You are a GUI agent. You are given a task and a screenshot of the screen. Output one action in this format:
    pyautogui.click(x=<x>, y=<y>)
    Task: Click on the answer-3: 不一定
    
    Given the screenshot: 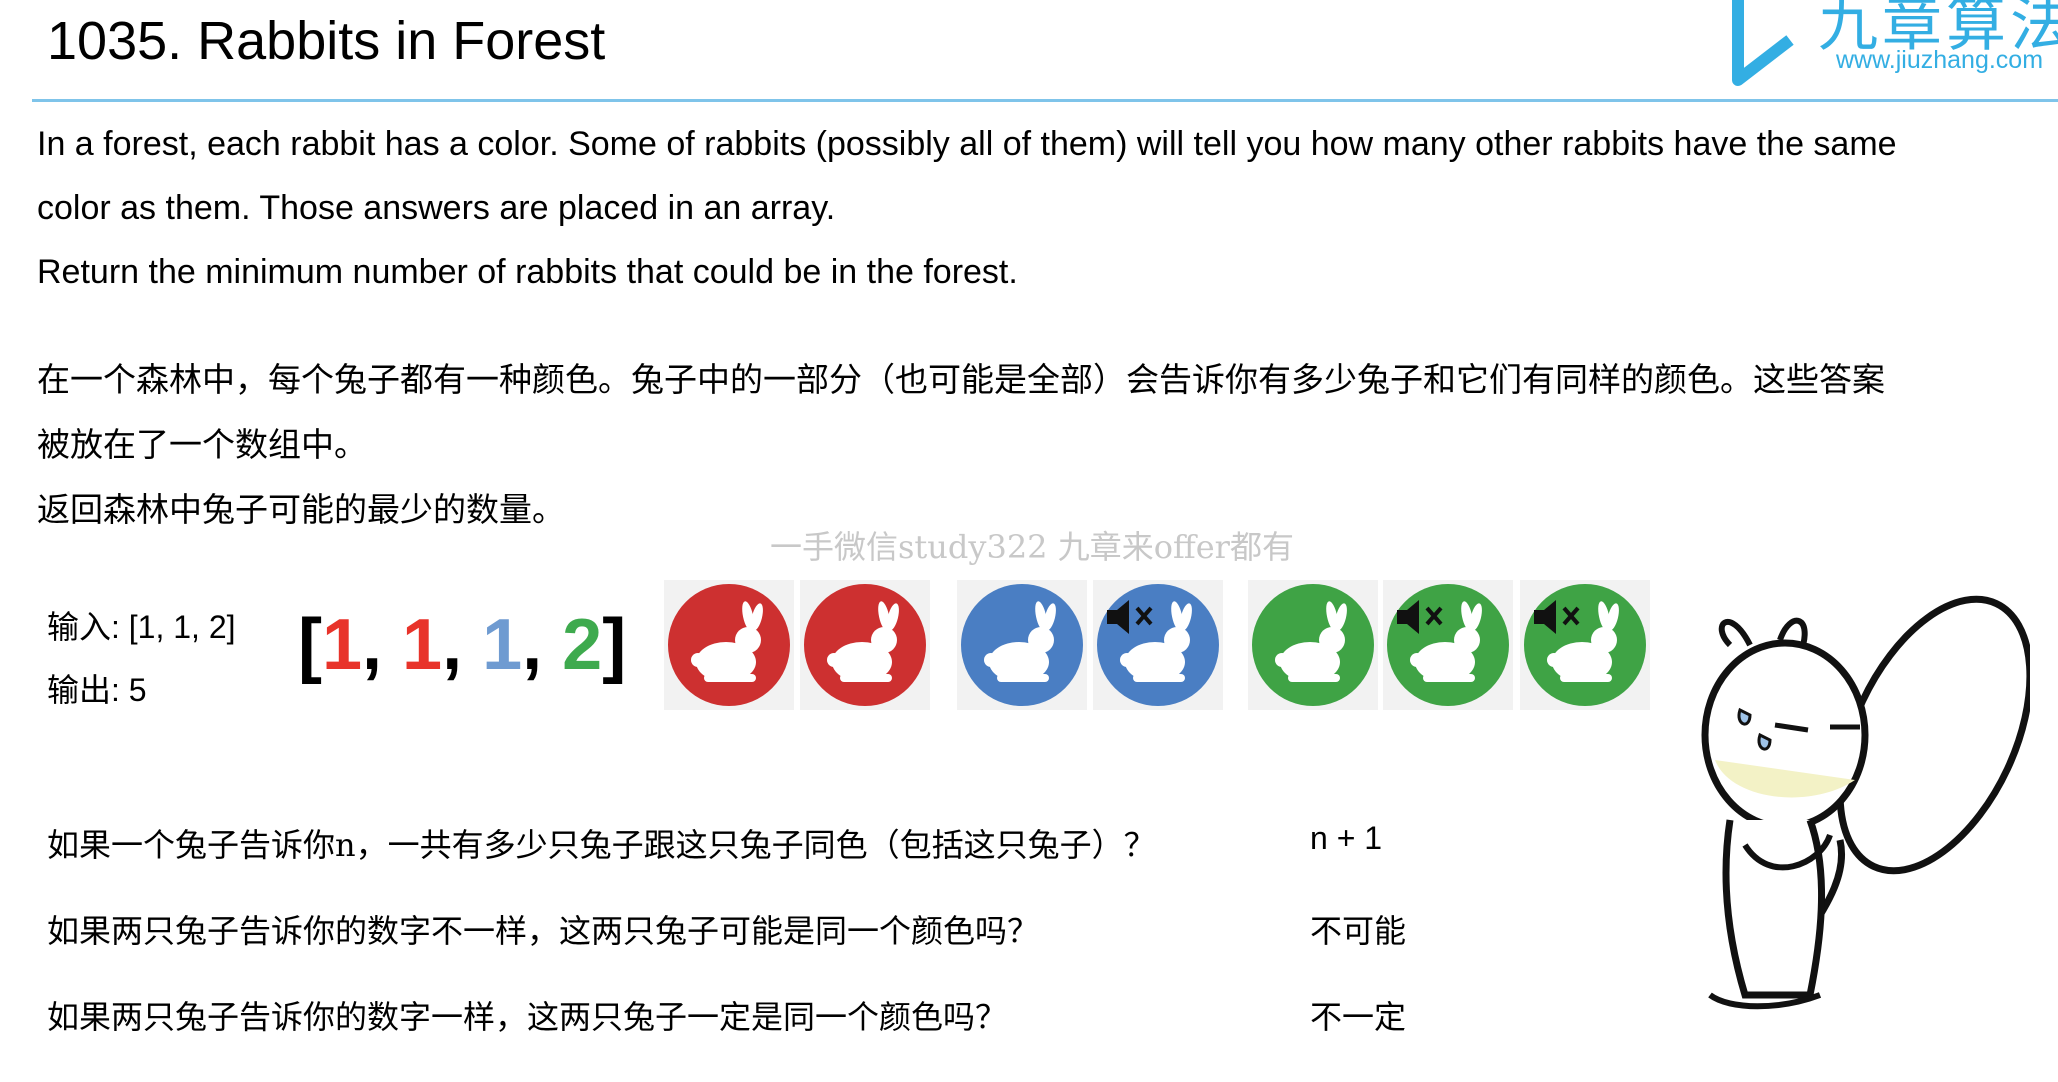 What is the action you would take?
    pyautogui.click(x=1358, y=1017)
    